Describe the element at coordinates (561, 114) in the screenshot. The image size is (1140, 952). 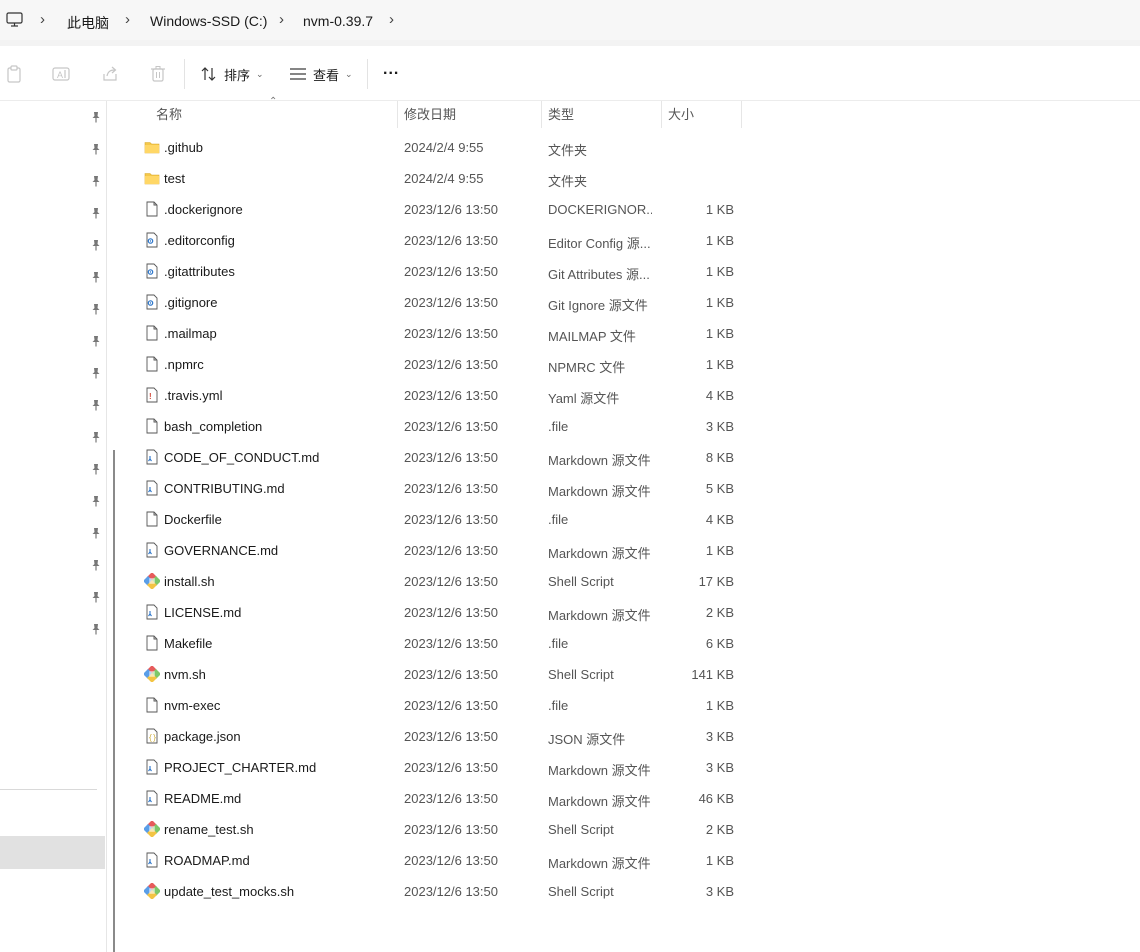
I see `column-type: 类型` at that location.